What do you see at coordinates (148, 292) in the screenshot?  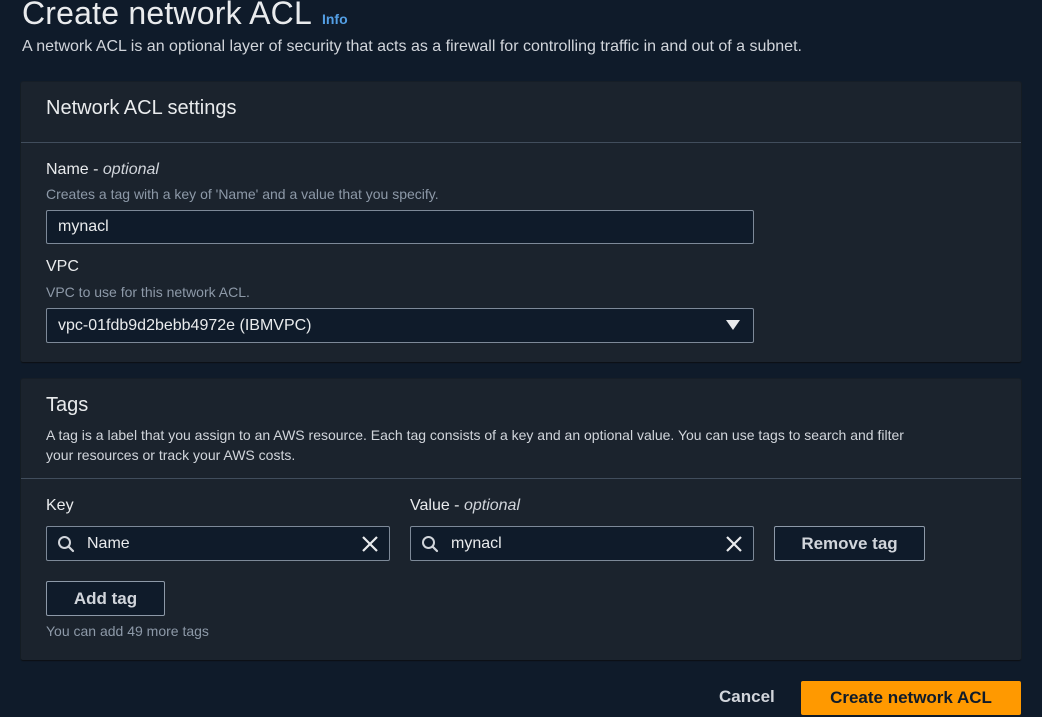 I see `vpc-field-hint: VPC to use for this network ACL.` at bounding box center [148, 292].